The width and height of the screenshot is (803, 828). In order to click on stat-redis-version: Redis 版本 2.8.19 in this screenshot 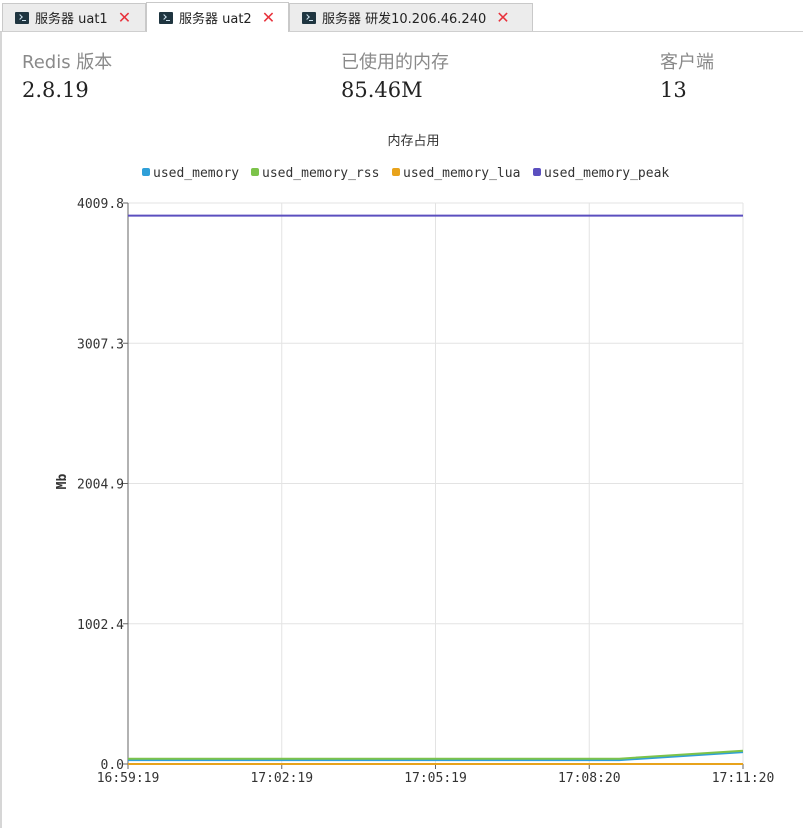, I will do `click(67, 75)`.